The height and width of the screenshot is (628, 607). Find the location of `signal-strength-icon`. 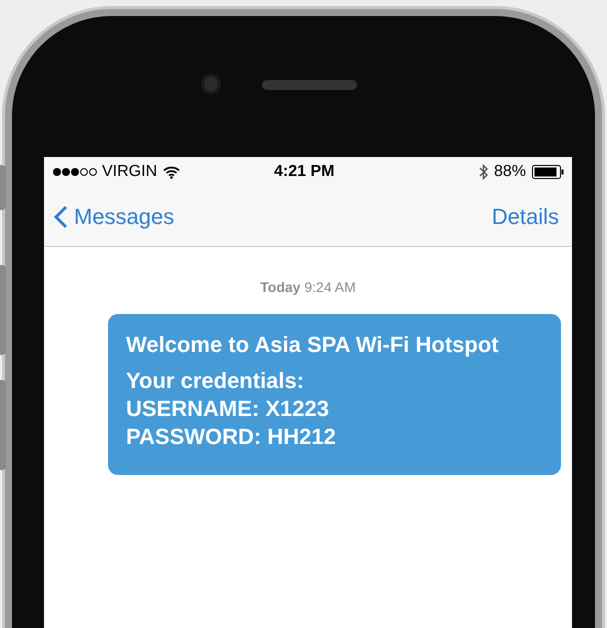

signal-strength-icon is located at coordinates (76, 172).